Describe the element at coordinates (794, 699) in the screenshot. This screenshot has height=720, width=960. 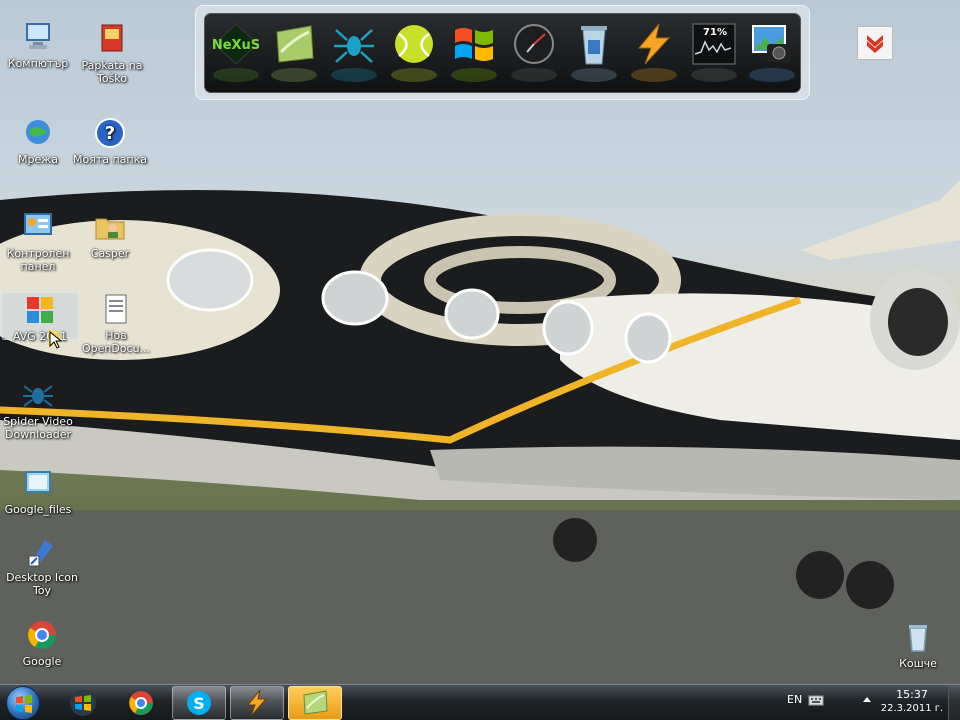
I see `language-indicator: EN` at that location.